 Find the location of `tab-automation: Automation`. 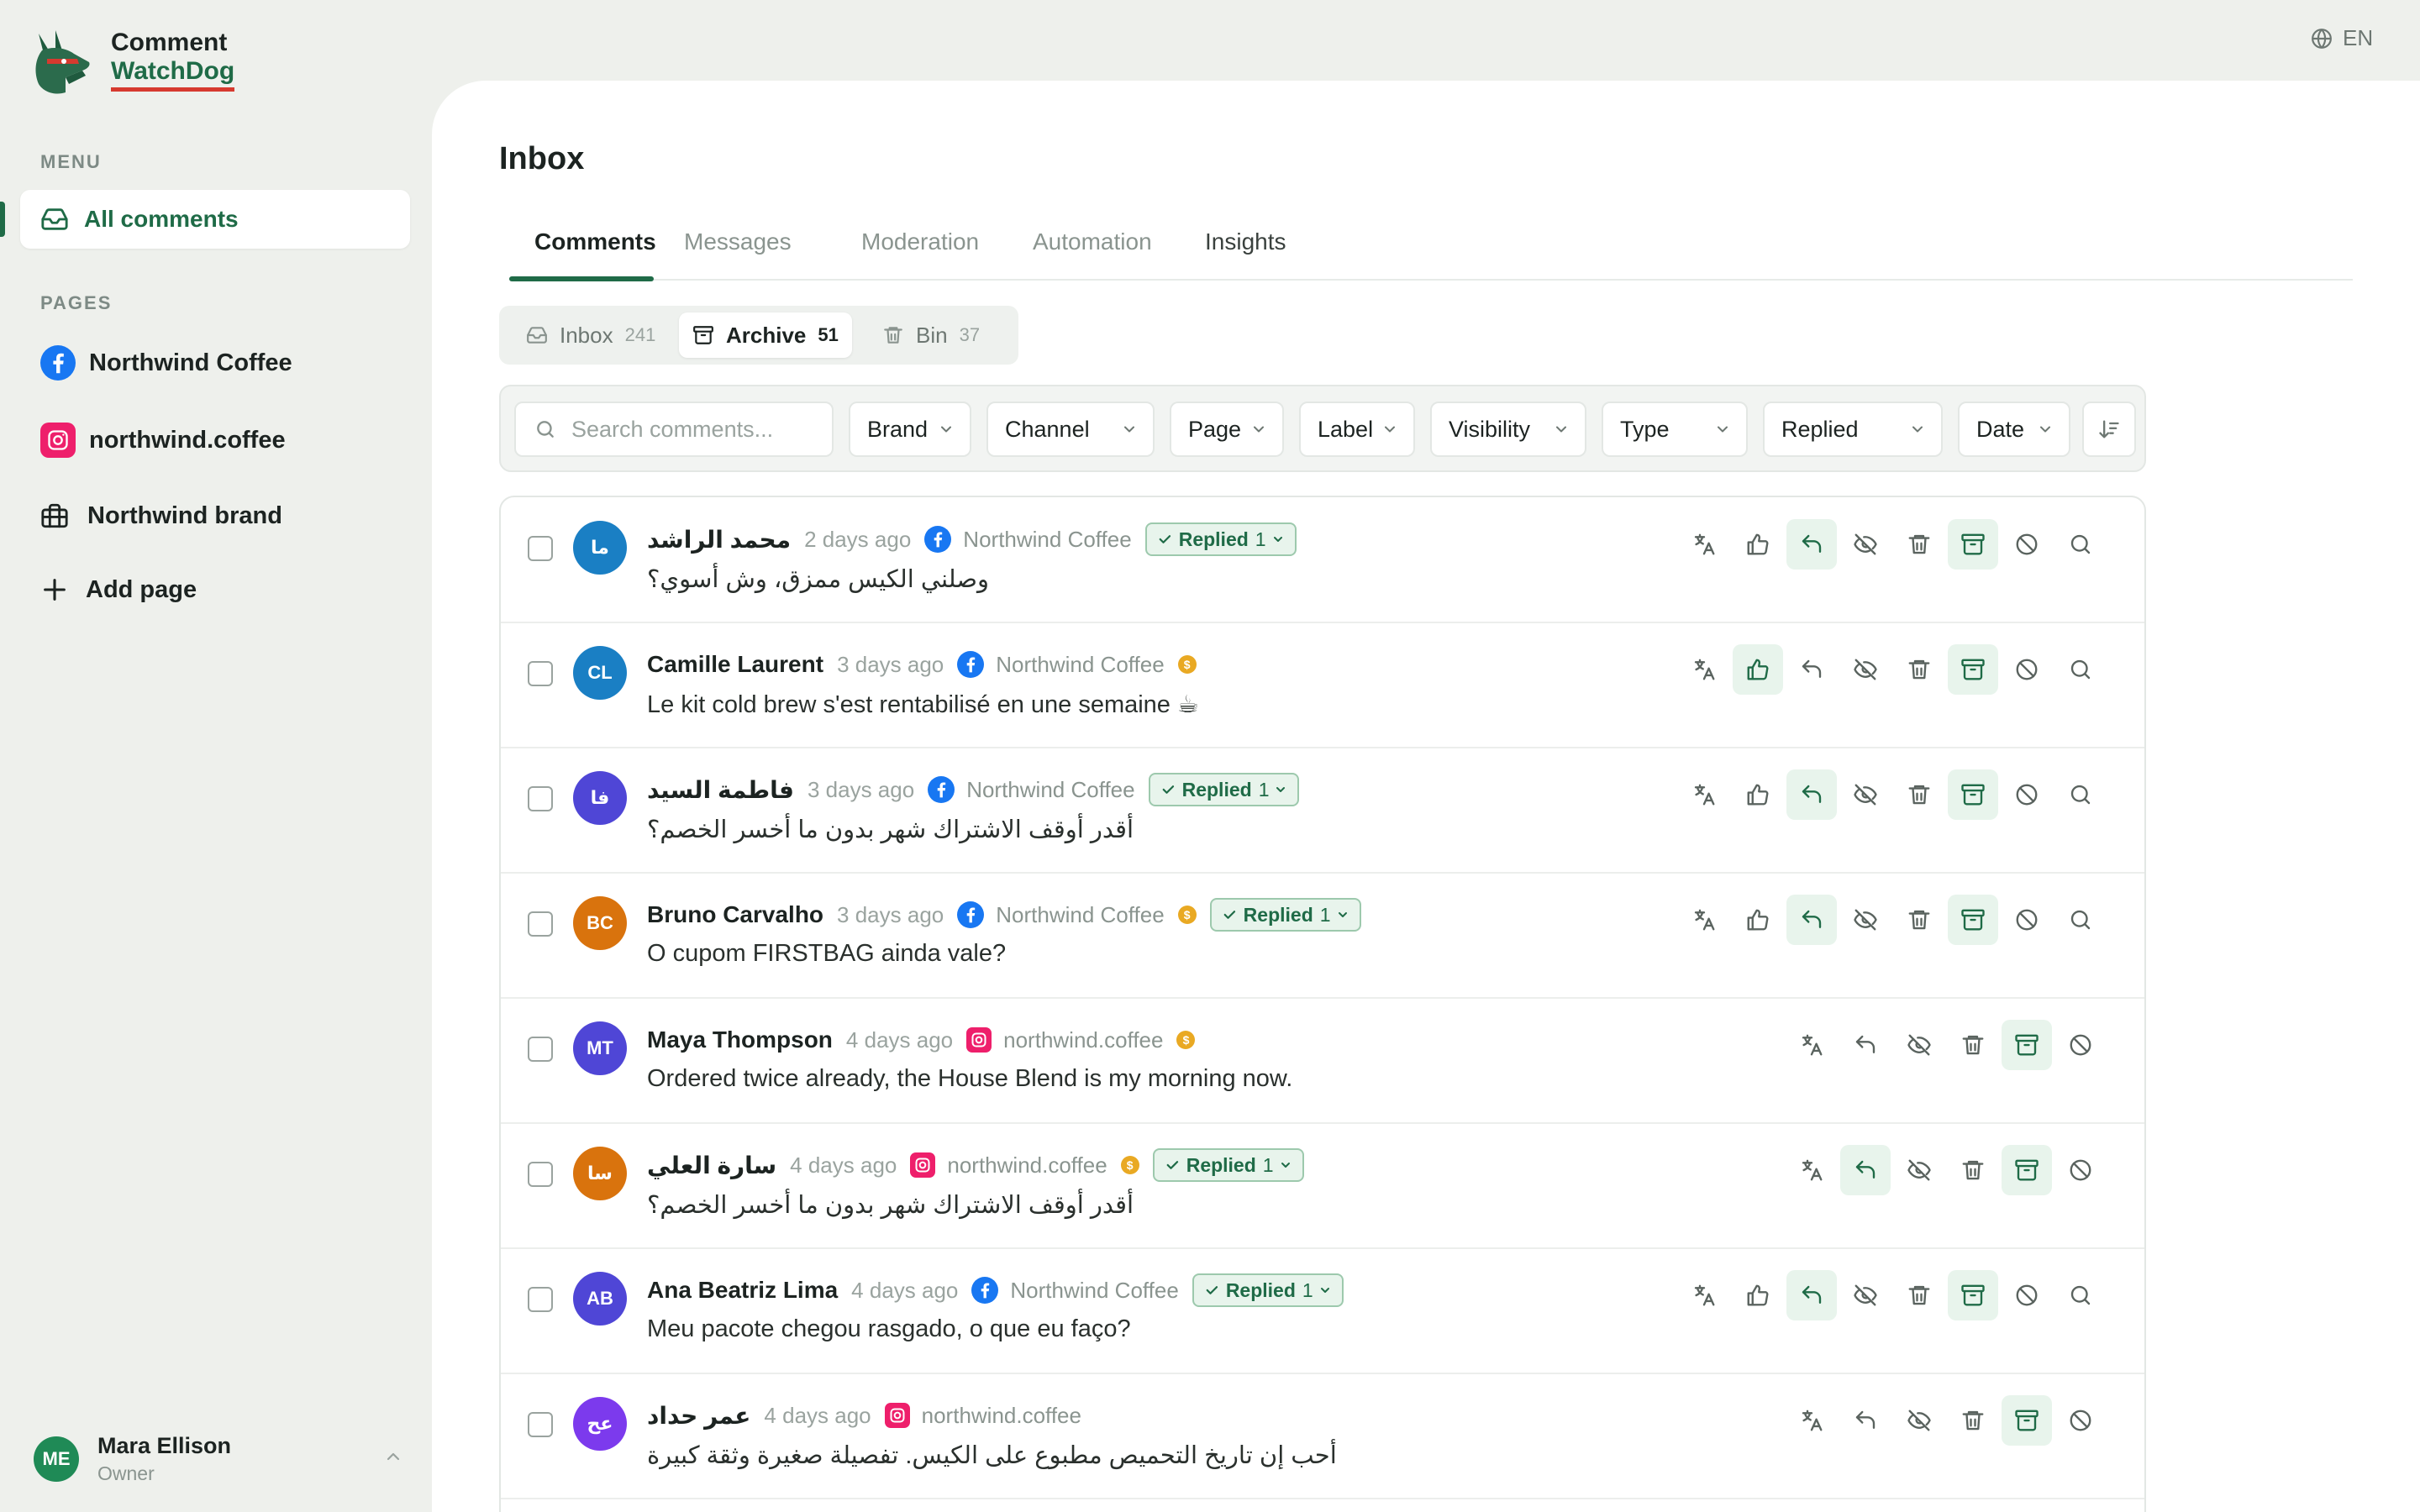

tab-automation: Automation is located at coordinates (1092, 241).